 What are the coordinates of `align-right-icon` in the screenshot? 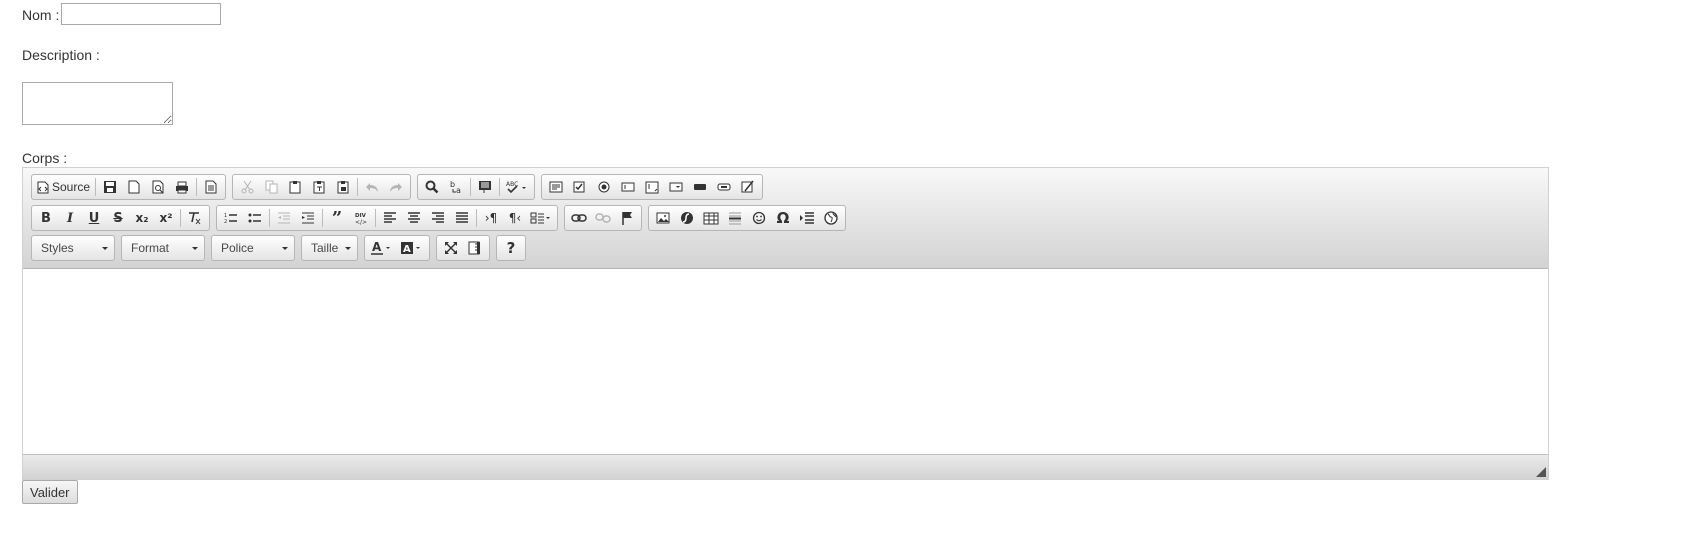 It's located at (438, 217).